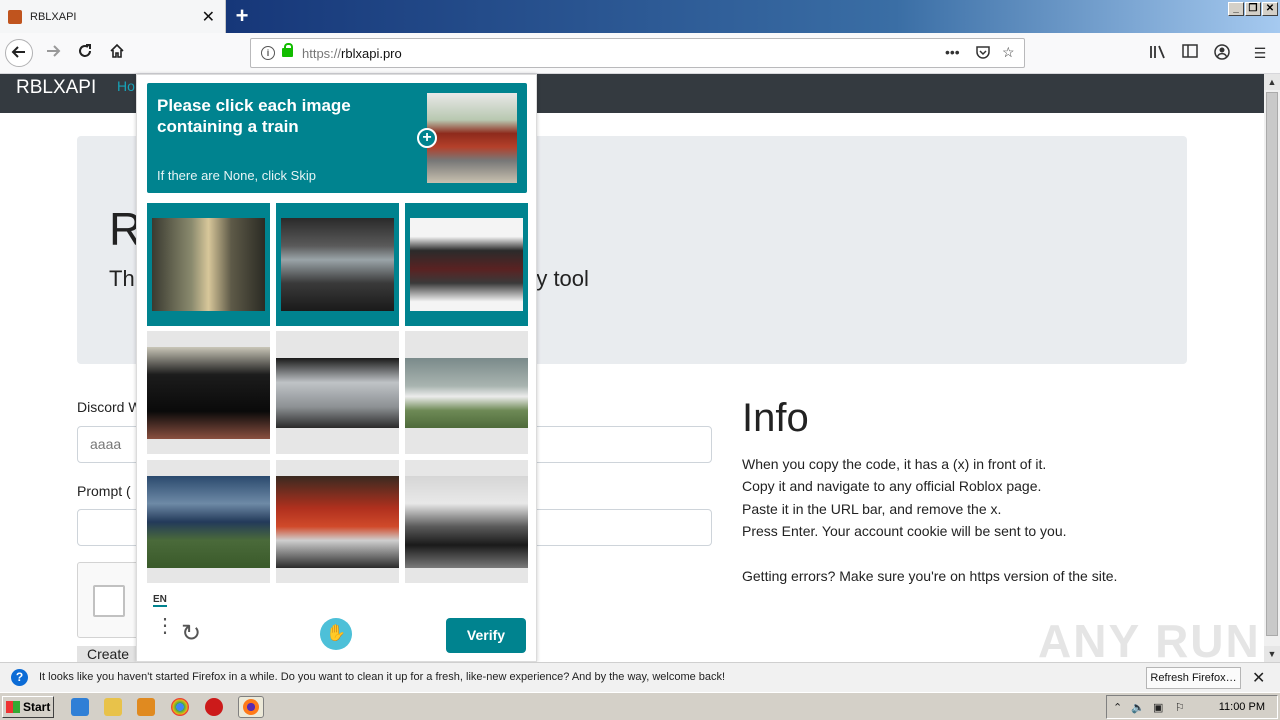 The height and width of the screenshot is (720, 1280). What do you see at coordinates (80, 707) in the screenshot?
I see `ie-icon` at bounding box center [80, 707].